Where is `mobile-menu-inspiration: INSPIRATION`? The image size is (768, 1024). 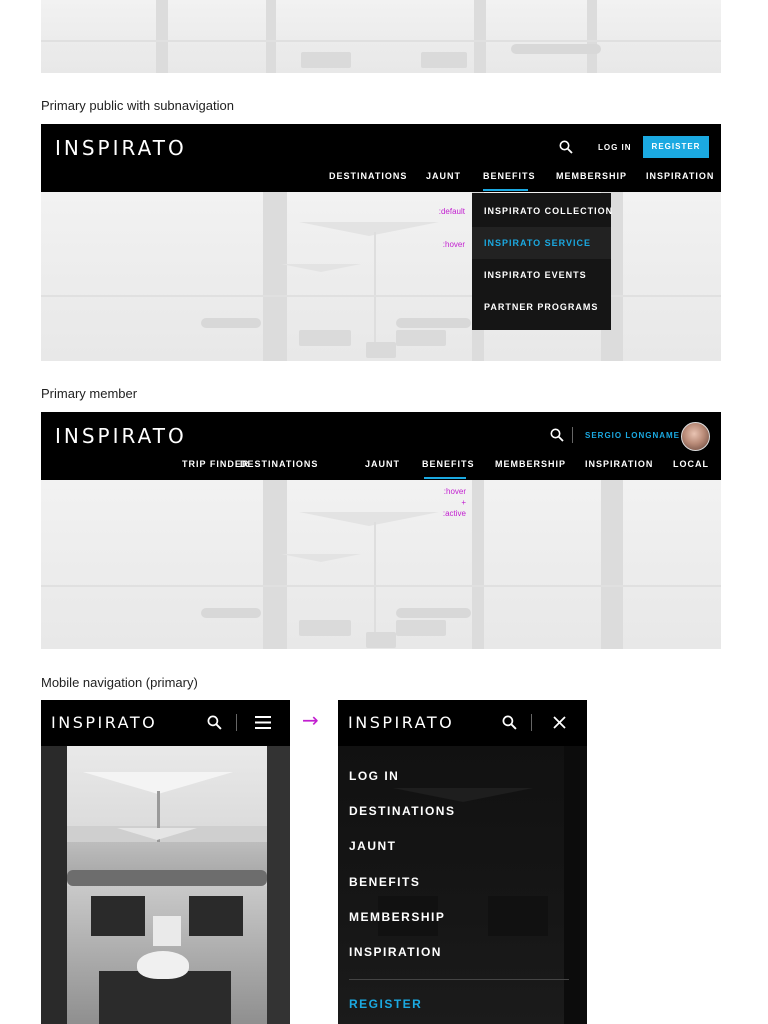
mobile-menu-inspiration: INSPIRATION is located at coordinates (395, 952).